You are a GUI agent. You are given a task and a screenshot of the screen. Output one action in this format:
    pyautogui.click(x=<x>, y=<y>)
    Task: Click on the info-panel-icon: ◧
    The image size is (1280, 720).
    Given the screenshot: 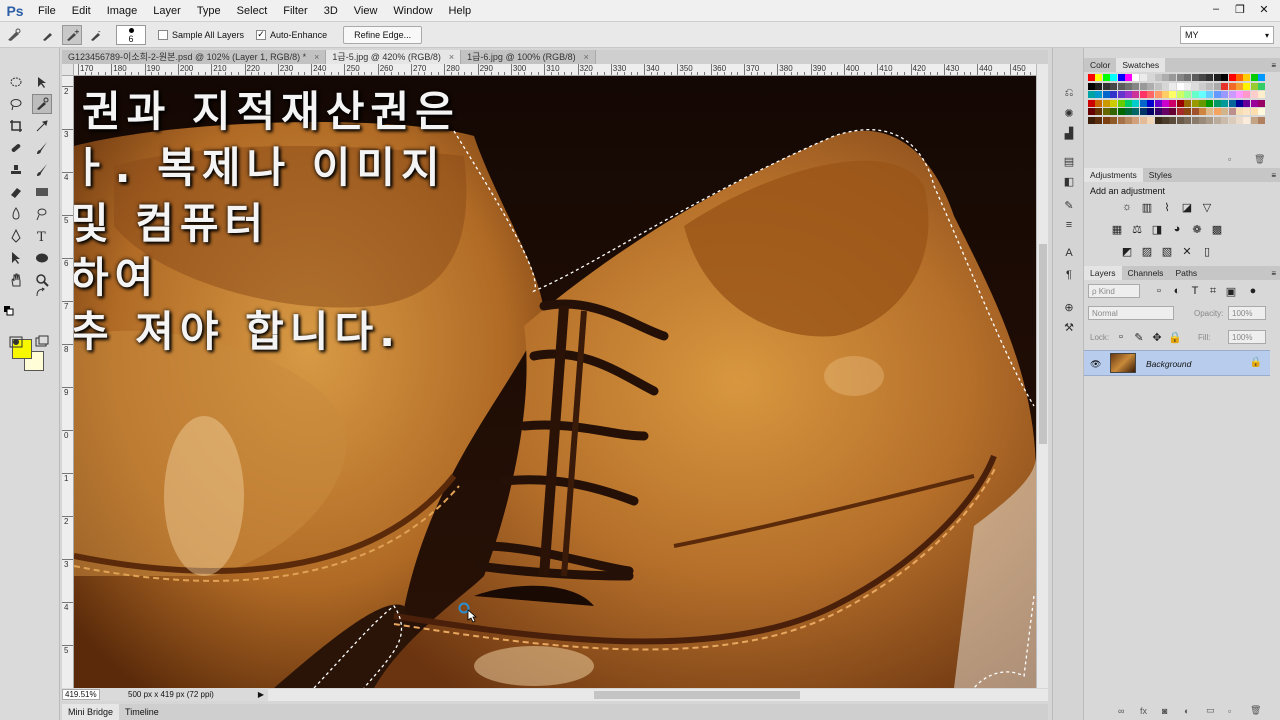 What is the action you would take?
    pyautogui.click(x=1069, y=181)
    